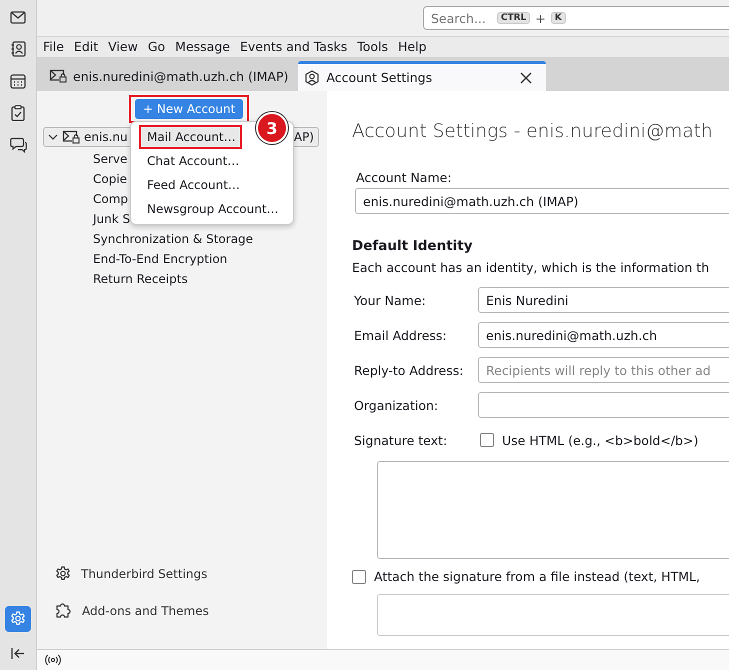  What do you see at coordinates (603, 405) in the screenshot?
I see `input-field` at bounding box center [603, 405].